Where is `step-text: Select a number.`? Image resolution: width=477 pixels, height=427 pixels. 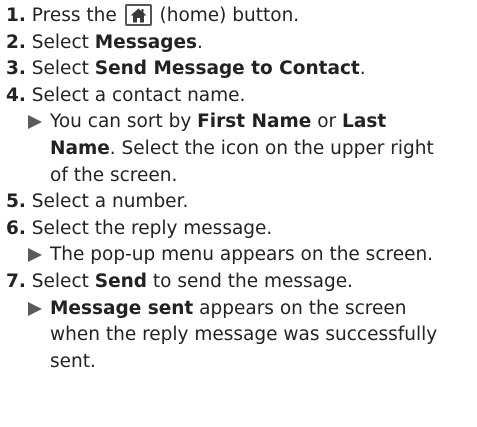 step-text: Select a number. is located at coordinates (110, 202).